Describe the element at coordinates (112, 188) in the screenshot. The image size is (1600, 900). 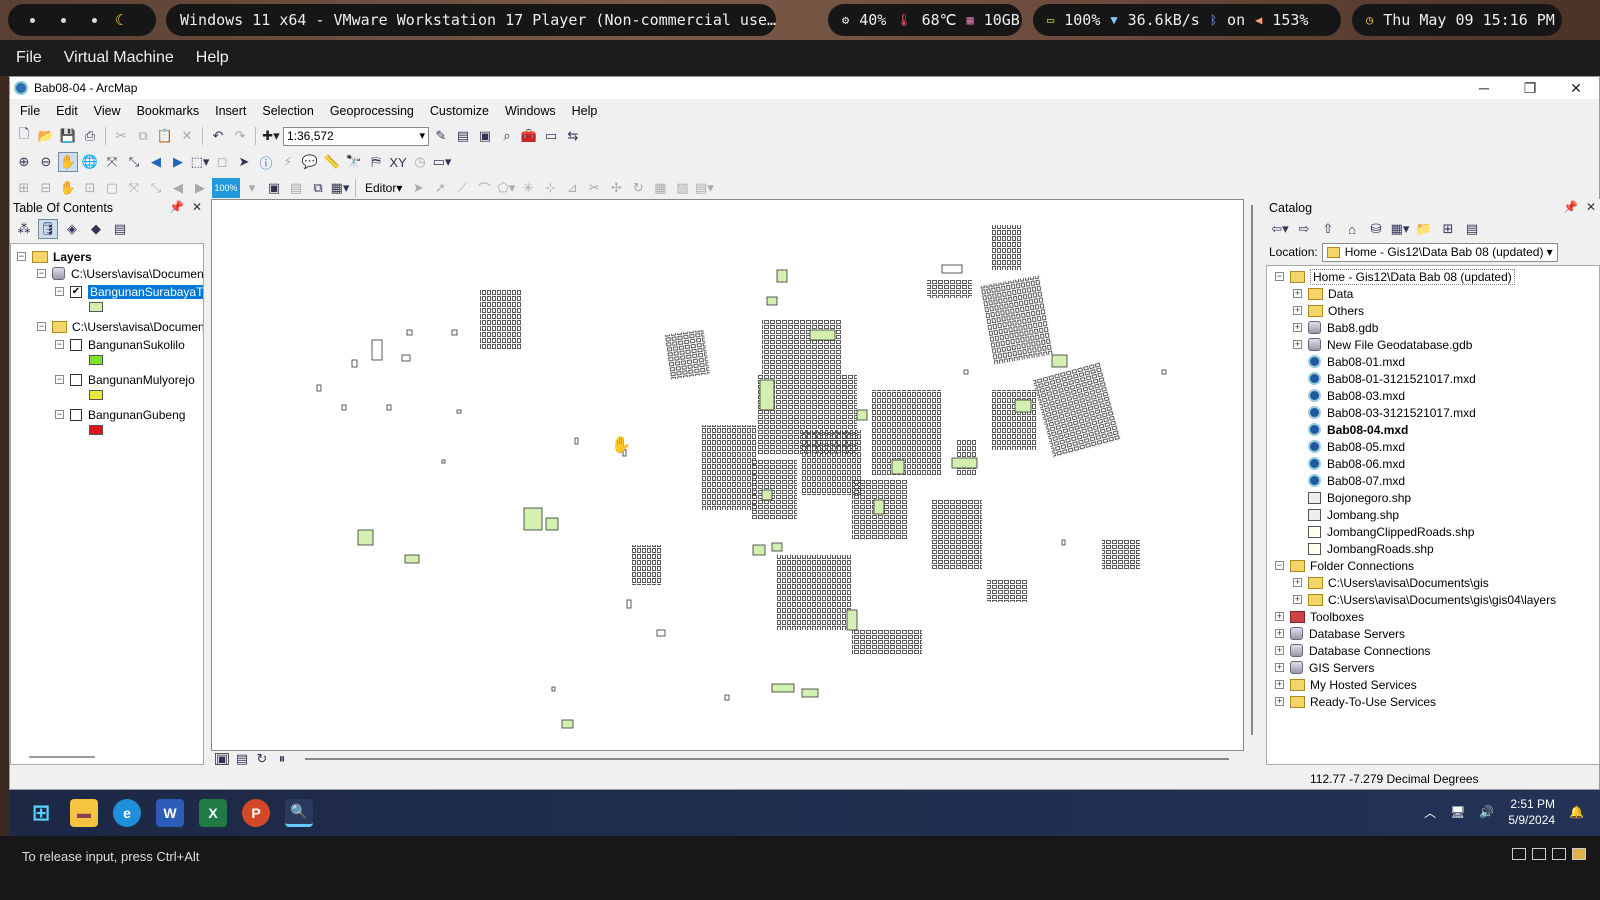
I see `georef-icon-5: ▢` at that location.